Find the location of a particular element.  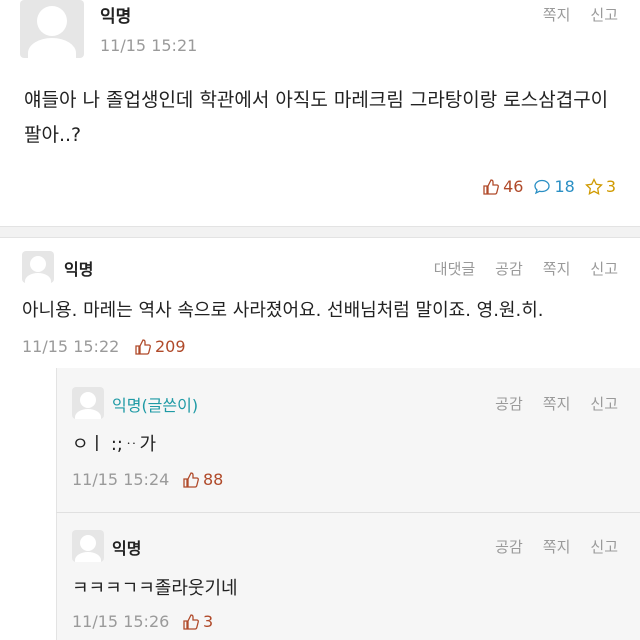

reply-like-count: 88 is located at coordinates (202, 479).